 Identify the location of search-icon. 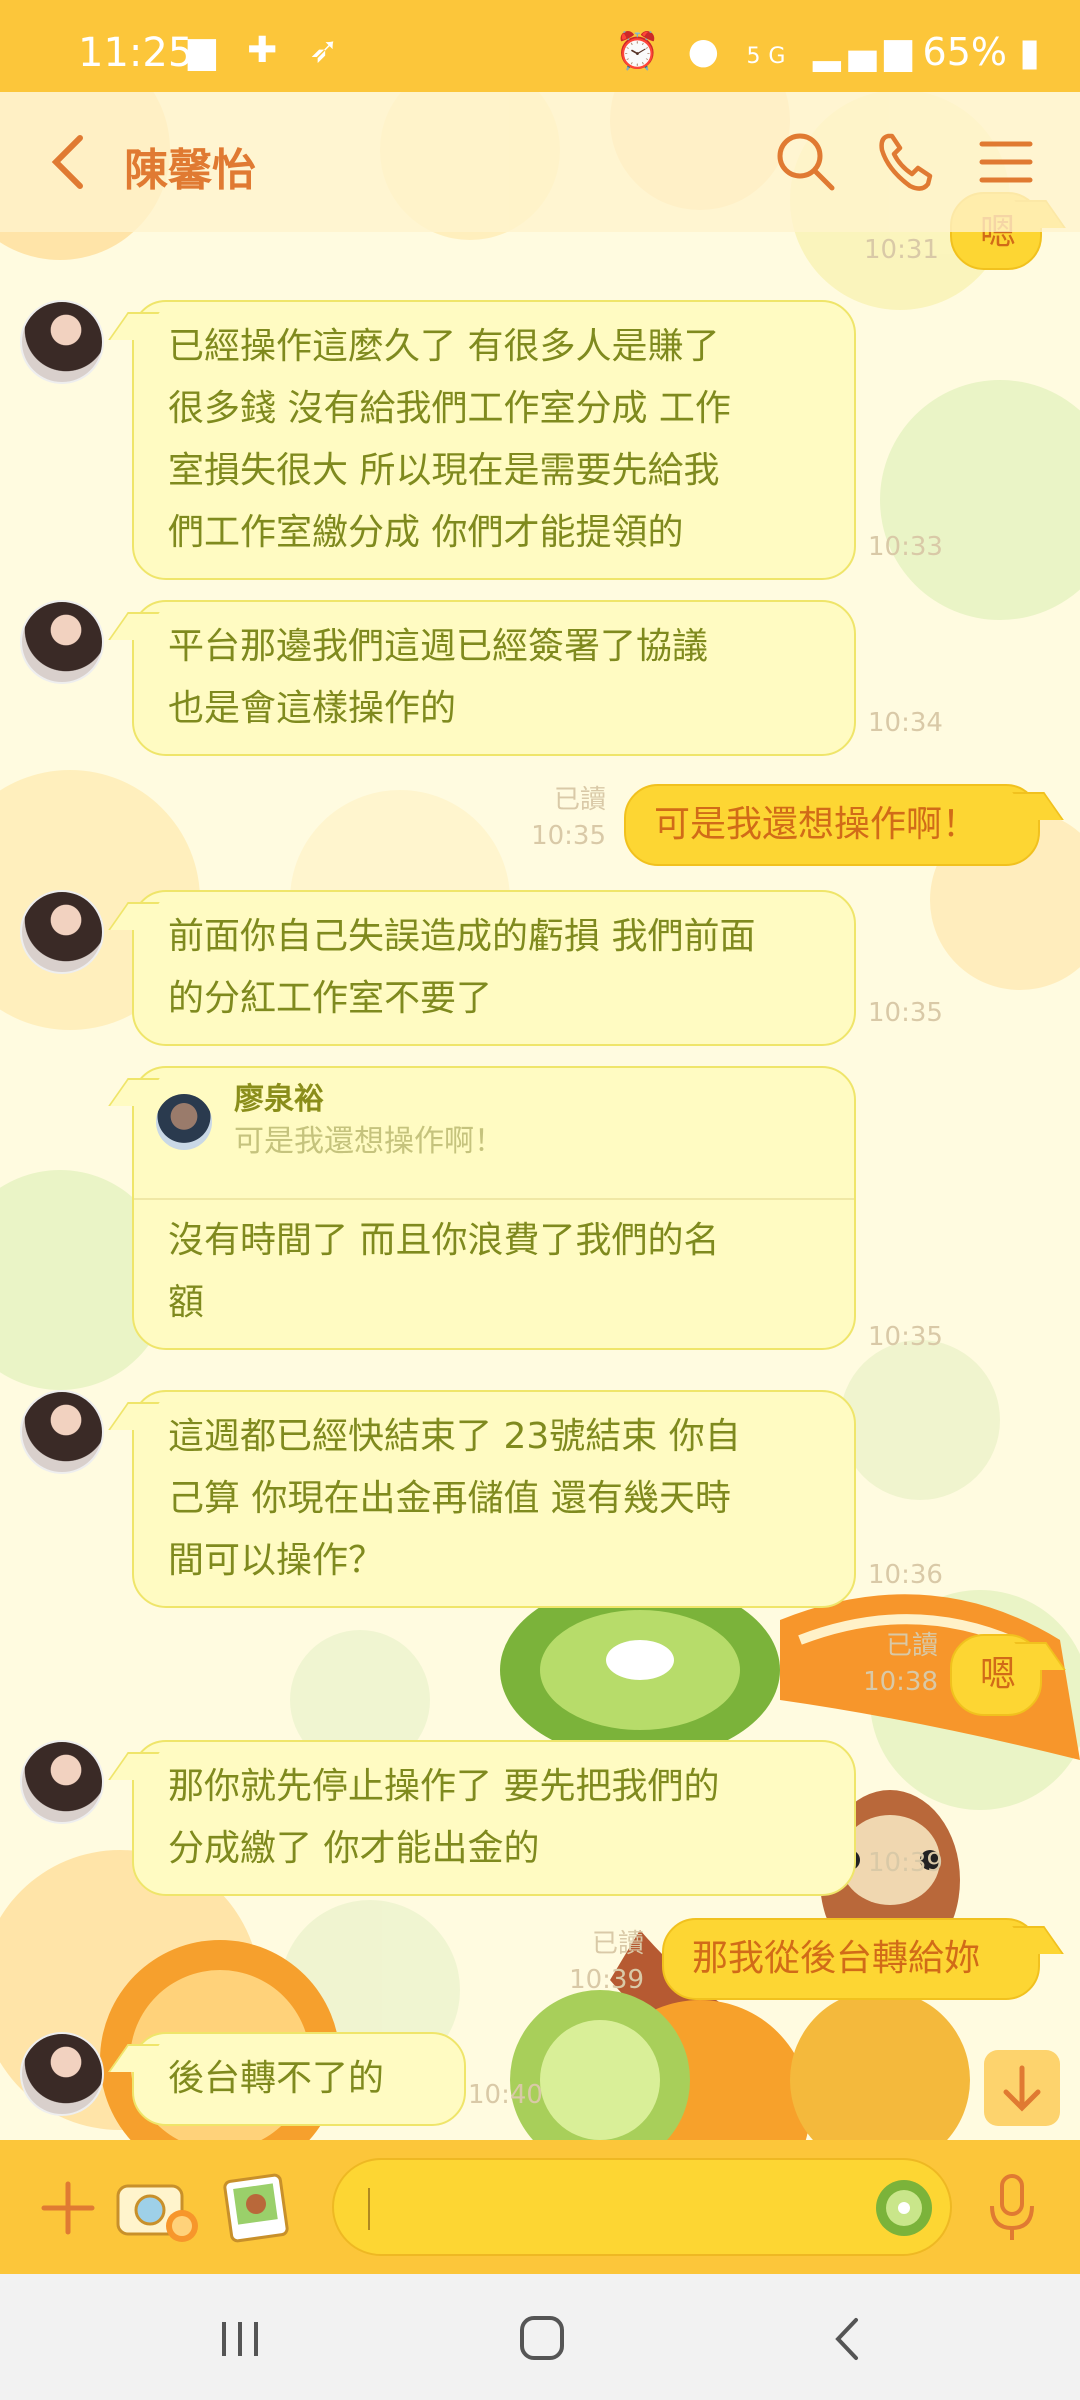
(806, 162).